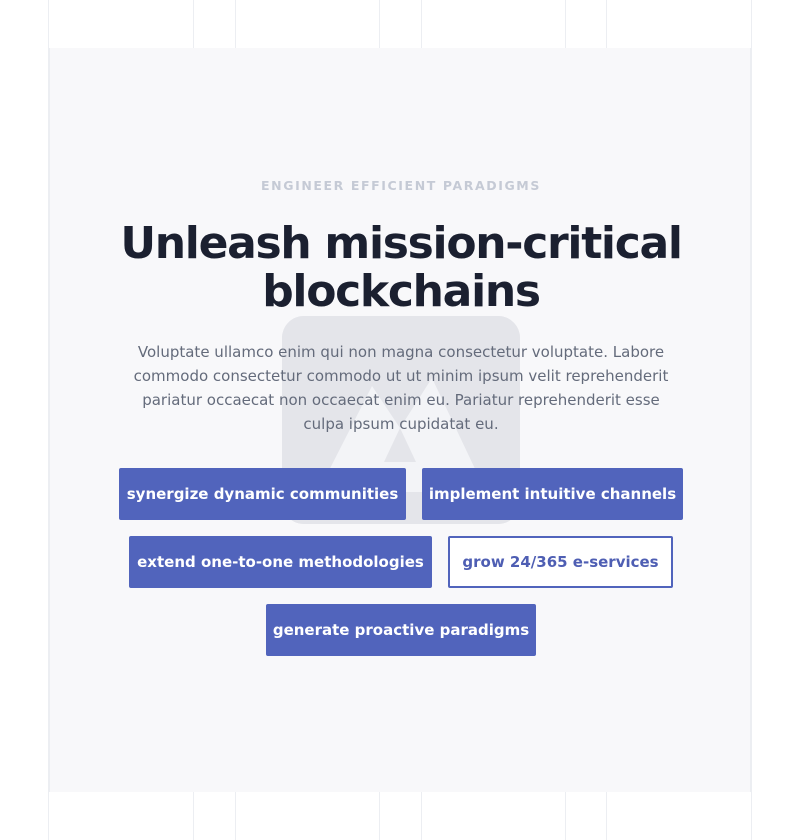 Image resolution: width=800 pixels, height=840 pixels. Describe the element at coordinates (552, 494) in the screenshot. I see `implement-channels-button: implement intuitive channels` at that location.